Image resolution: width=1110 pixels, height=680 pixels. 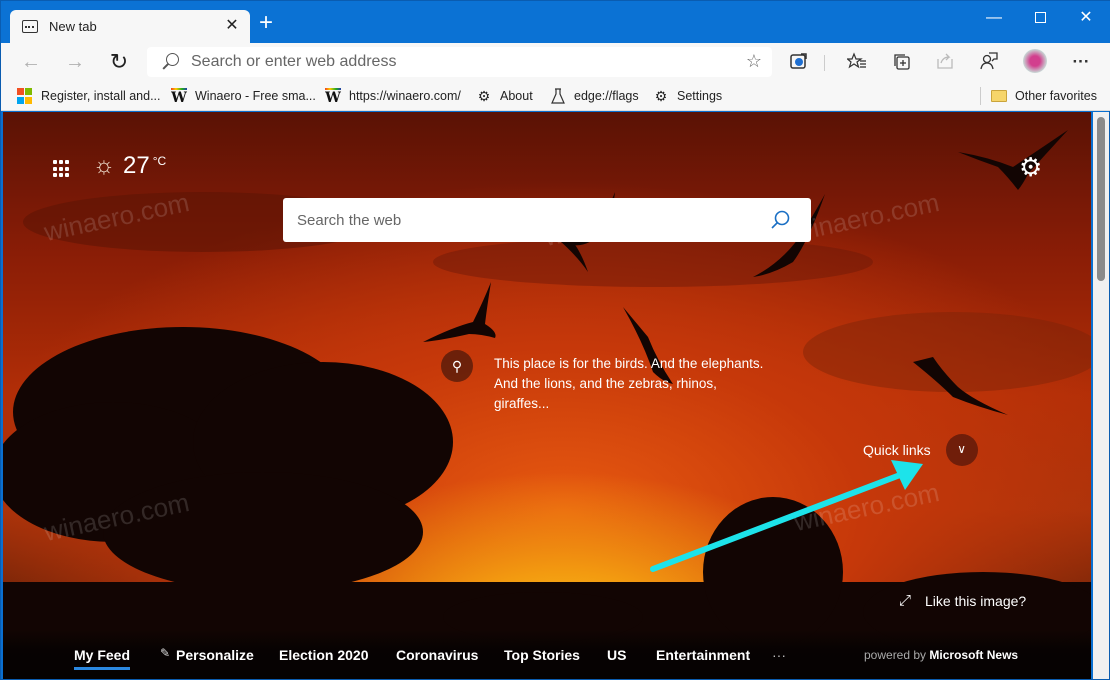 What do you see at coordinates (700, 96) in the screenshot?
I see `favorite-label: Settings` at bounding box center [700, 96].